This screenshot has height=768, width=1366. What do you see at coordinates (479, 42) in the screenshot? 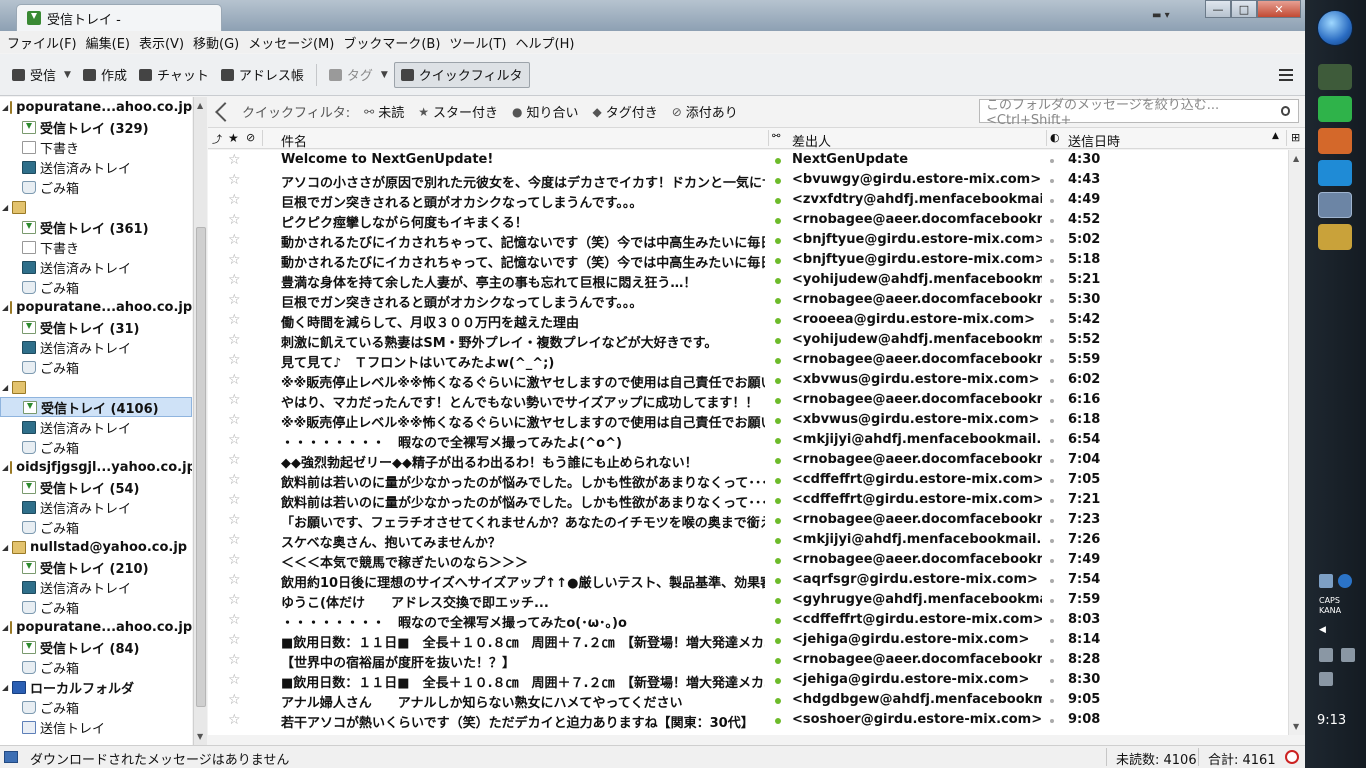
I see `menu-tools: ツール(T)` at bounding box center [479, 42].